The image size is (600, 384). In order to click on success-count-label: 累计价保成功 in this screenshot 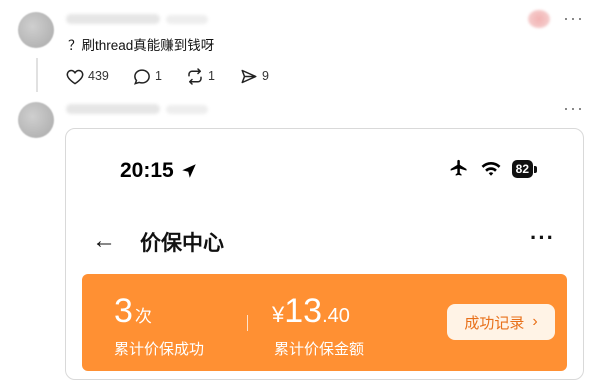, I will do `click(159, 349)`.